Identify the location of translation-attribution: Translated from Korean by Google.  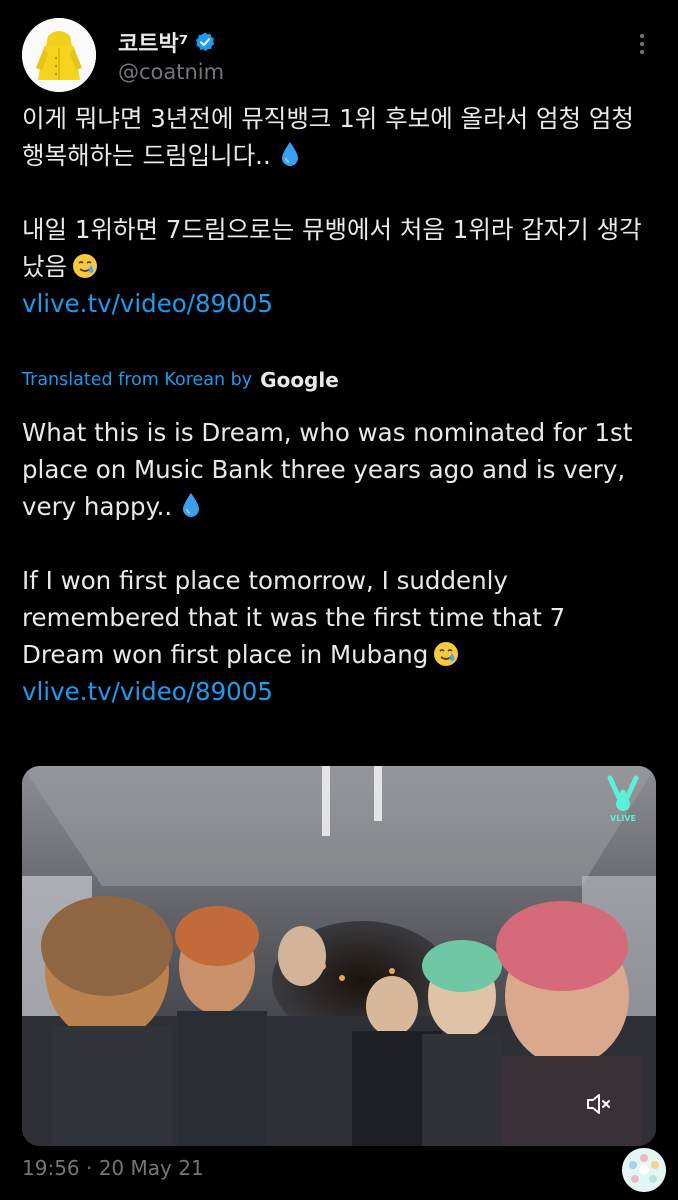
(180, 380).